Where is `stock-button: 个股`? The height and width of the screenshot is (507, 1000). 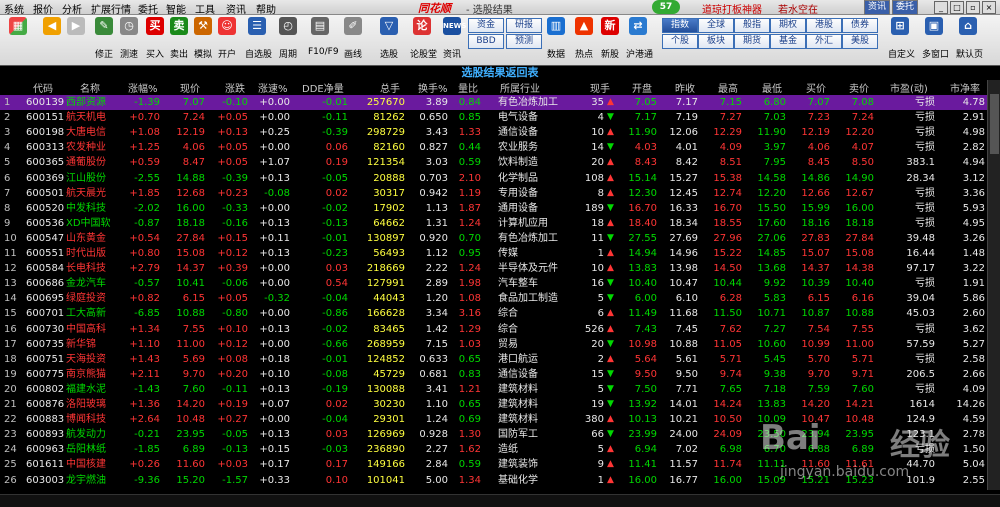
stock-button: 个股 is located at coordinates (680, 41).